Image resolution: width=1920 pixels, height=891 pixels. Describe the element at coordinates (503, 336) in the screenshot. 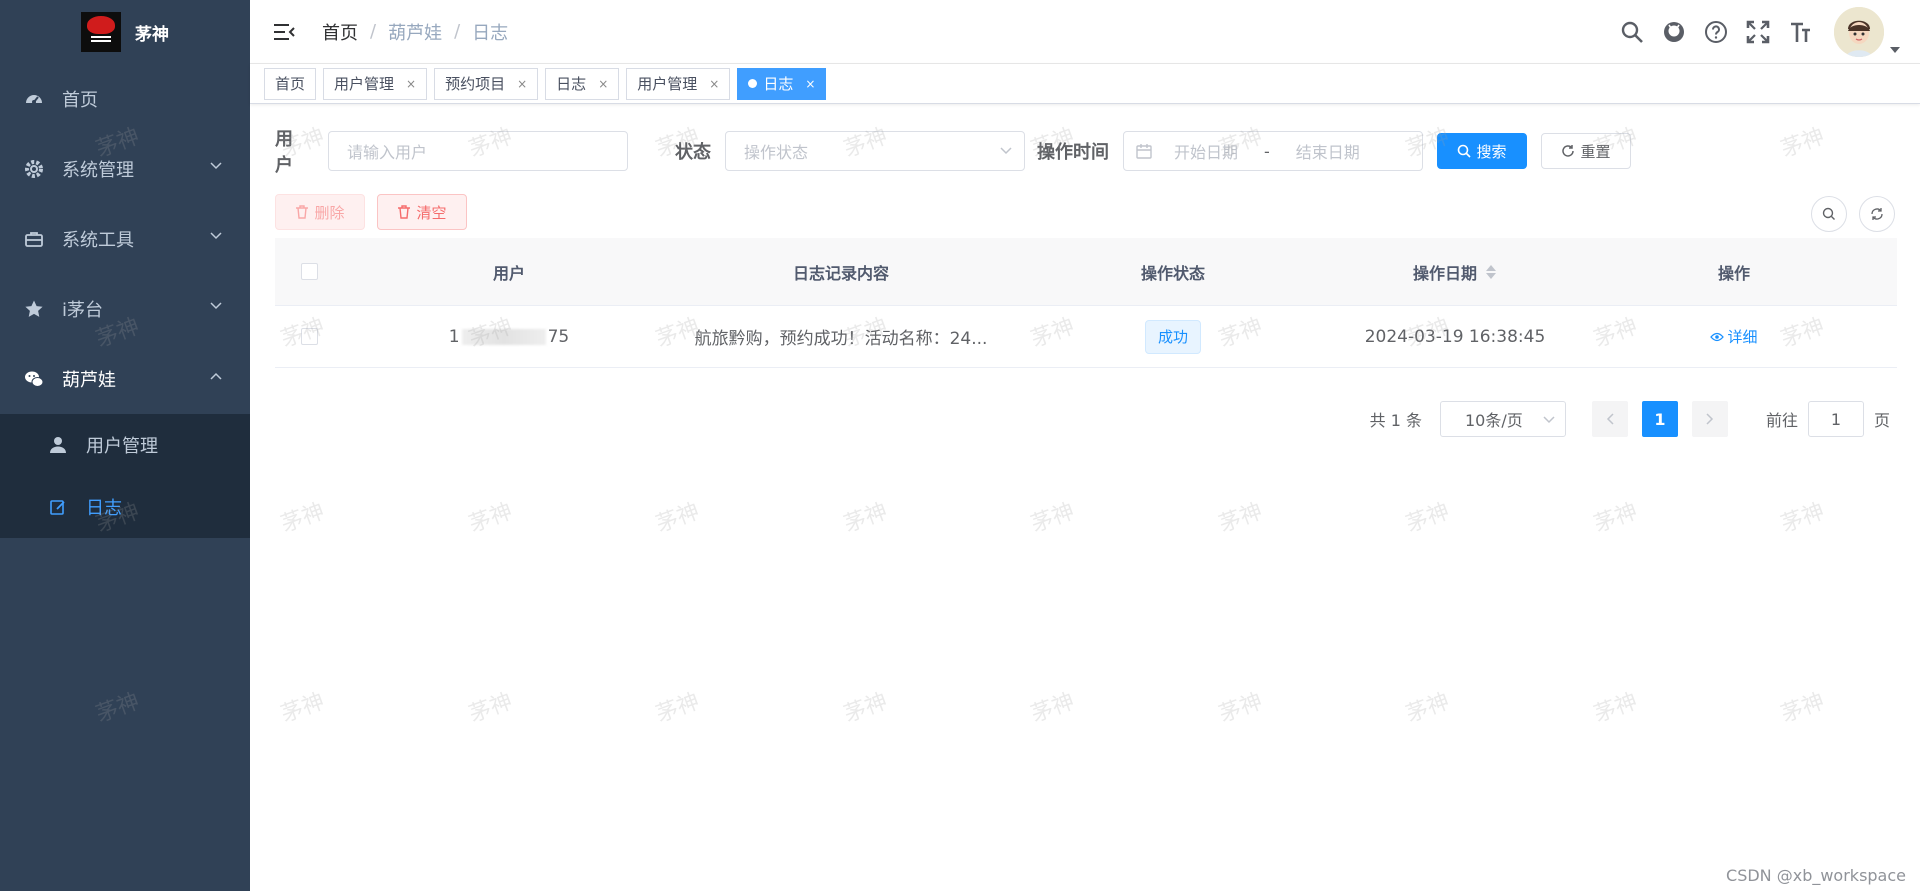

I see `masked-value` at that location.